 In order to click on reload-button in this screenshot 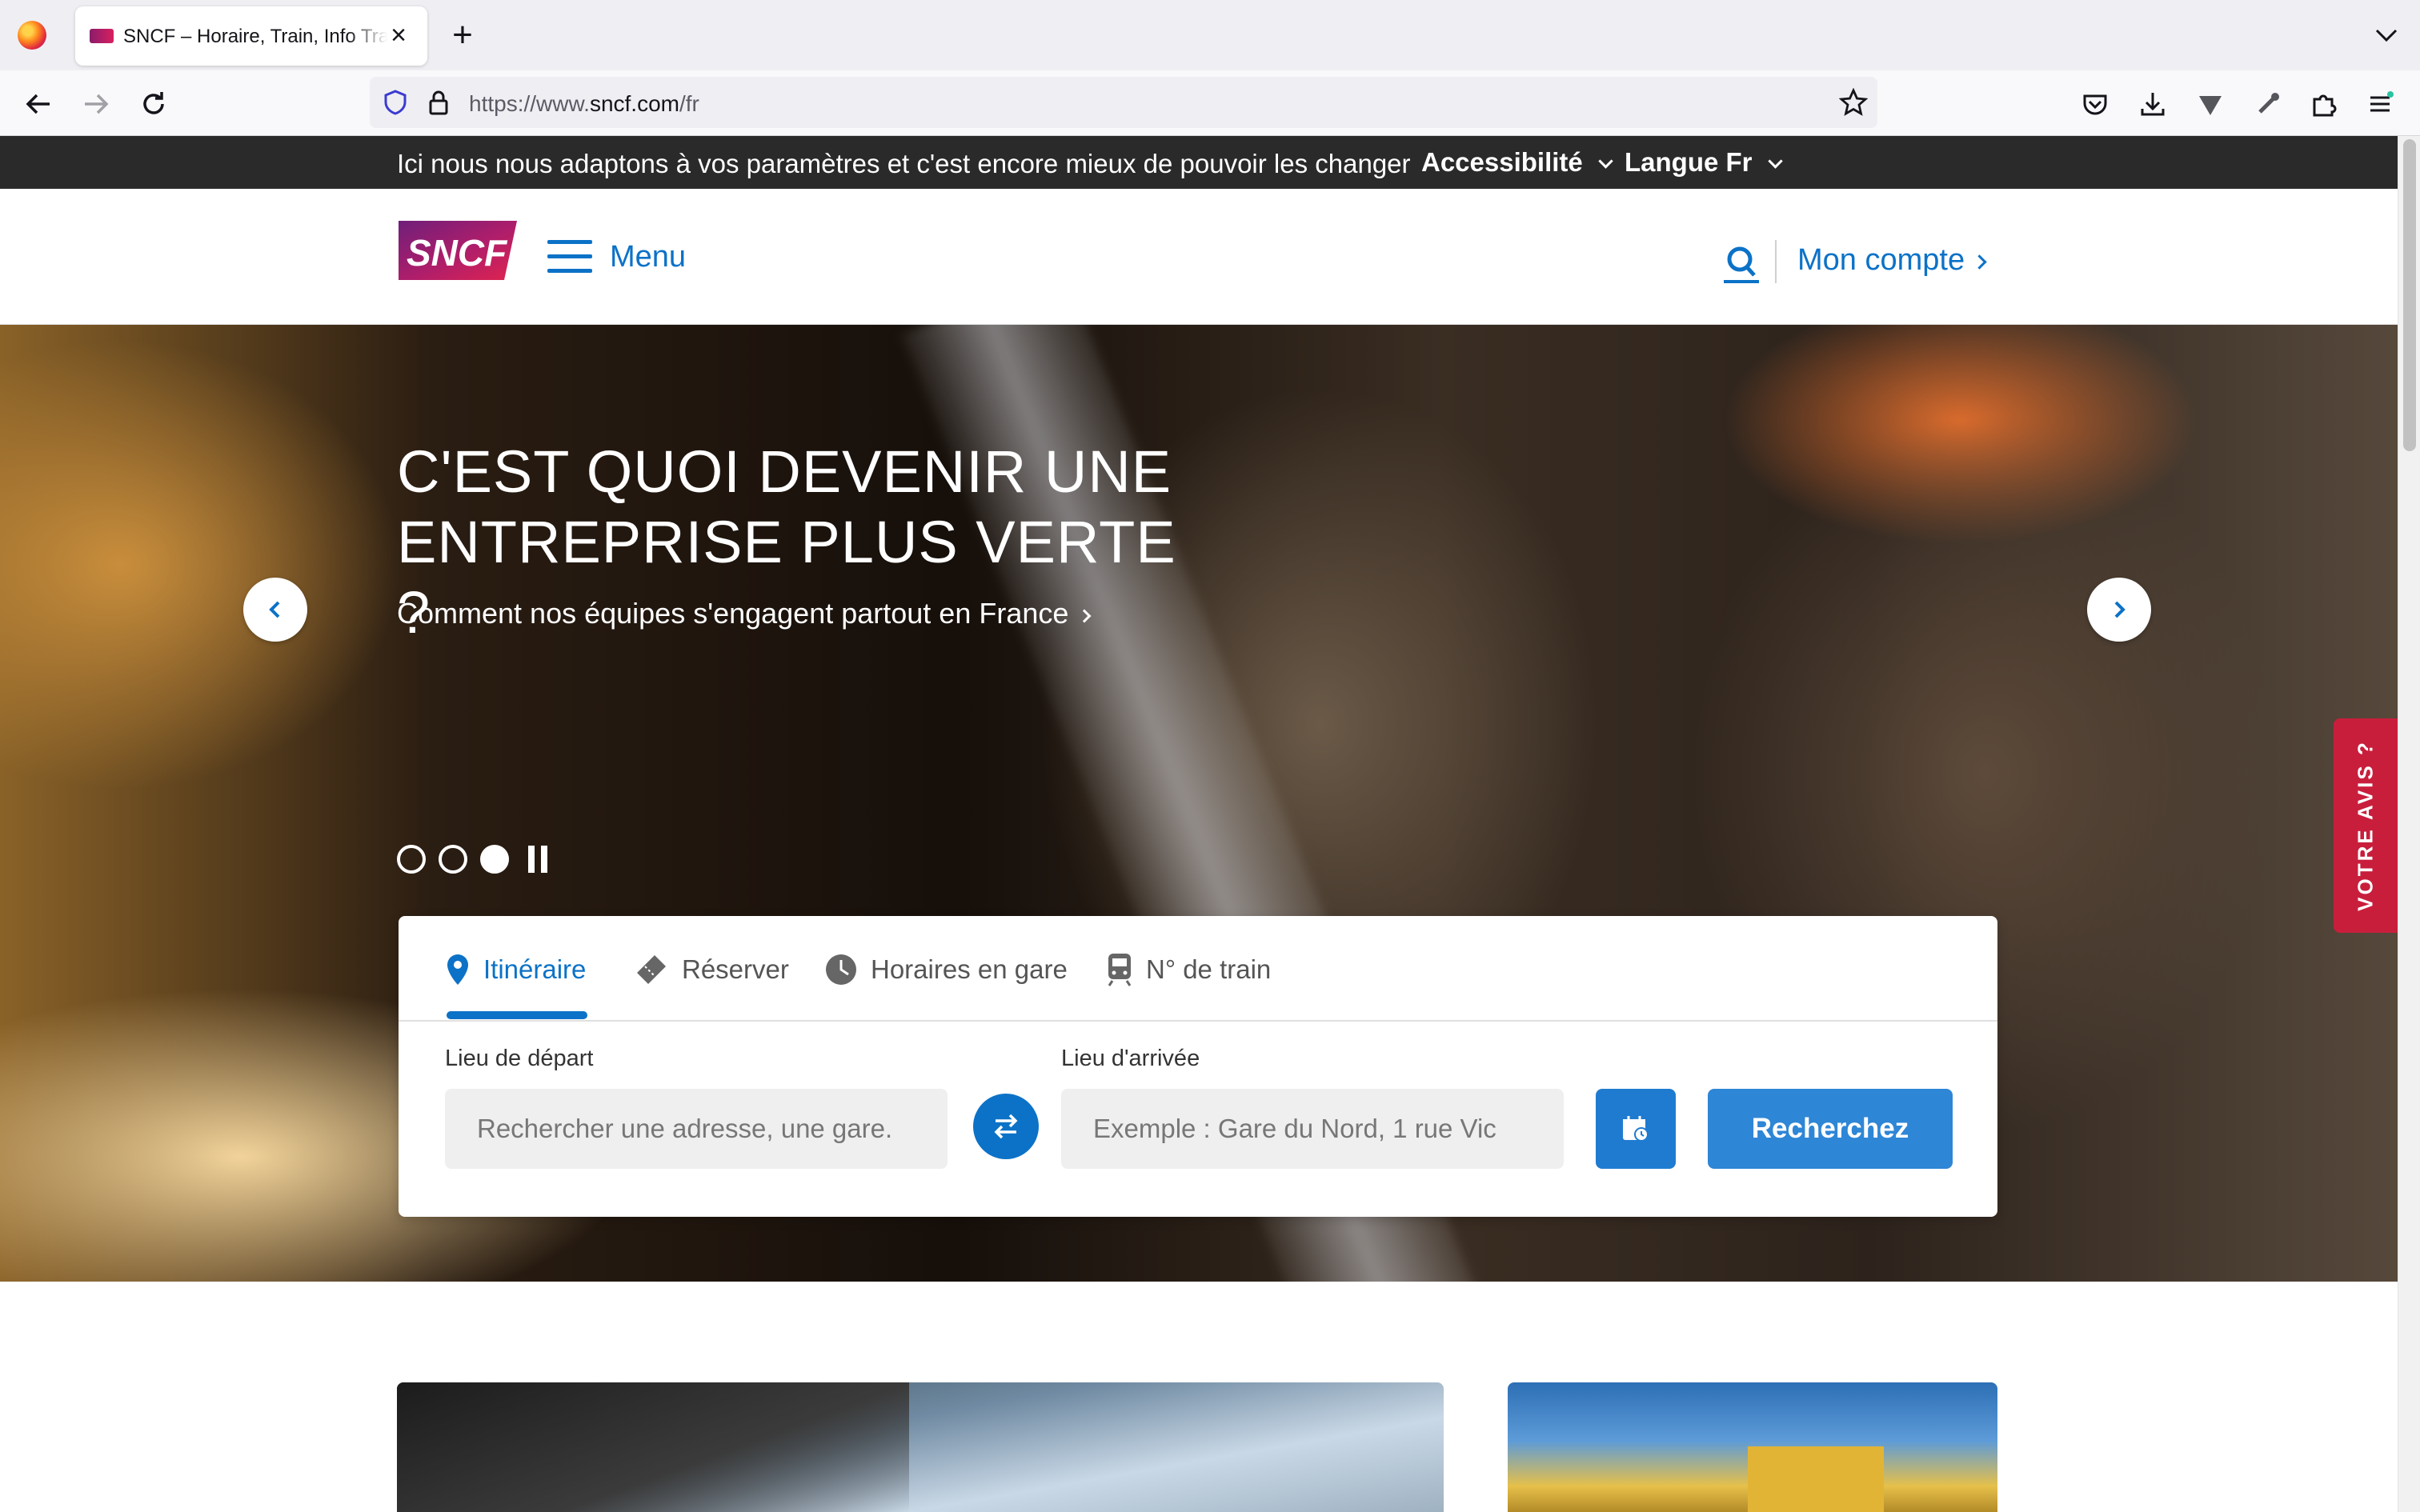, I will do `click(153, 104)`.